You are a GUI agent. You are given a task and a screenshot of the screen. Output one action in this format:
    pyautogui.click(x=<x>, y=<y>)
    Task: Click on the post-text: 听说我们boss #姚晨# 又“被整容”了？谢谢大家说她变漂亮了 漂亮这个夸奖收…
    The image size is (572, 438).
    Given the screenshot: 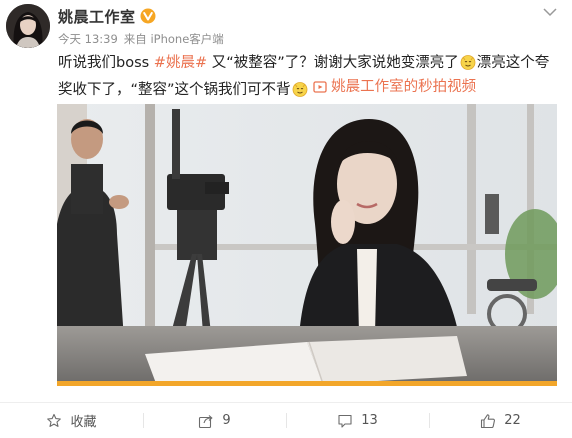 What is the action you would take?
    pyautogui.click(x=308, y=76)
    